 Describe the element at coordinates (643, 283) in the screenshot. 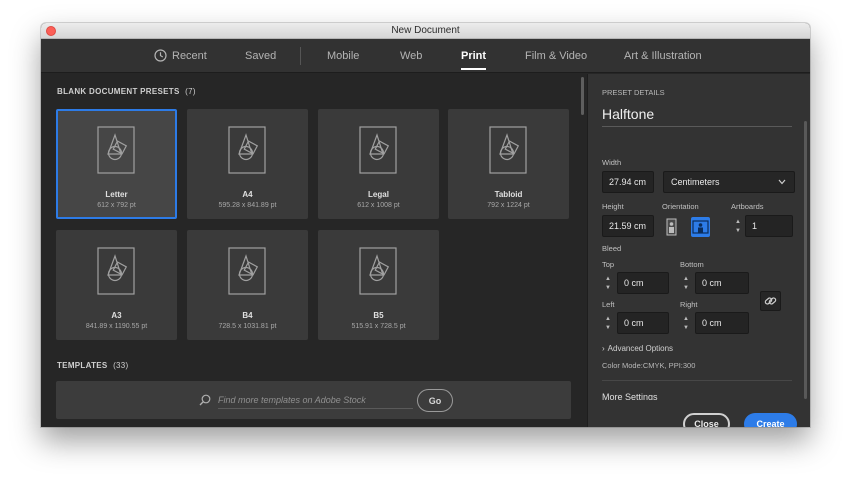

I see `bleed-top-field: 0 cm` at that location.